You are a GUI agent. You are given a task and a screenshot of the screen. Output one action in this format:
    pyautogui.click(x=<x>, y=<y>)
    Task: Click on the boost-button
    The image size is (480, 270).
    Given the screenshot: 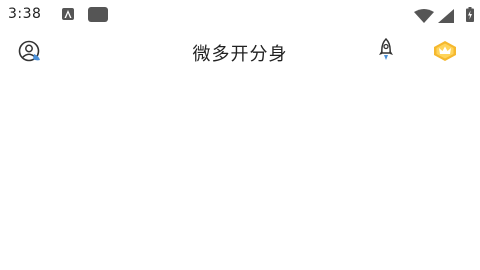 What is the action you would take?
    pyautogui.click(x=386, y=49)
    